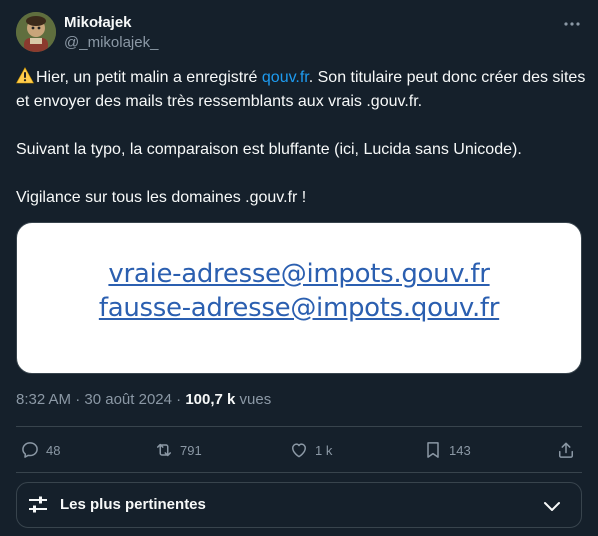  Describe the element at coordinates (133, 504) in the screenshot. I see `sort-label: Les plus pertinentes` at that location.